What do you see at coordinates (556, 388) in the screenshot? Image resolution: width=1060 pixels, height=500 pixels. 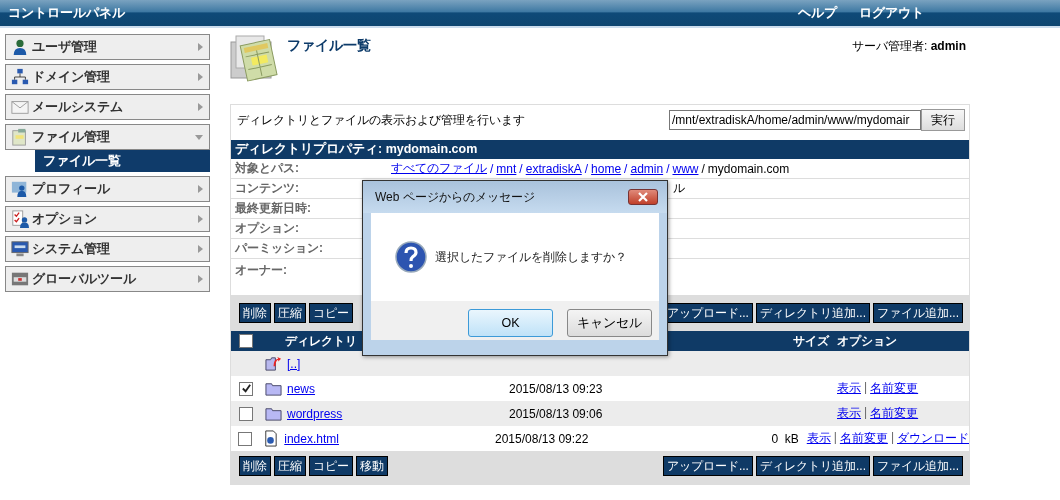 I see `modified-date: 2015/08/13 09:23` at bounding box center [556, 388].